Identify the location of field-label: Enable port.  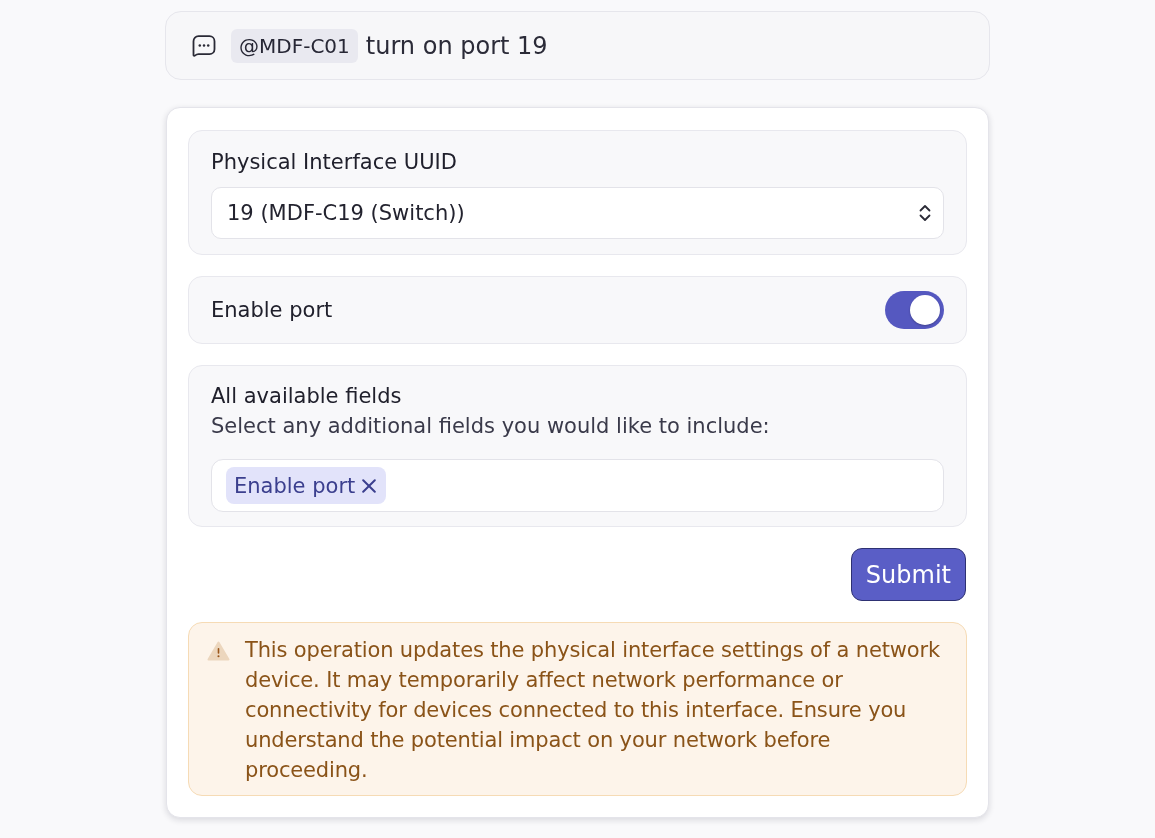
(272, 310).